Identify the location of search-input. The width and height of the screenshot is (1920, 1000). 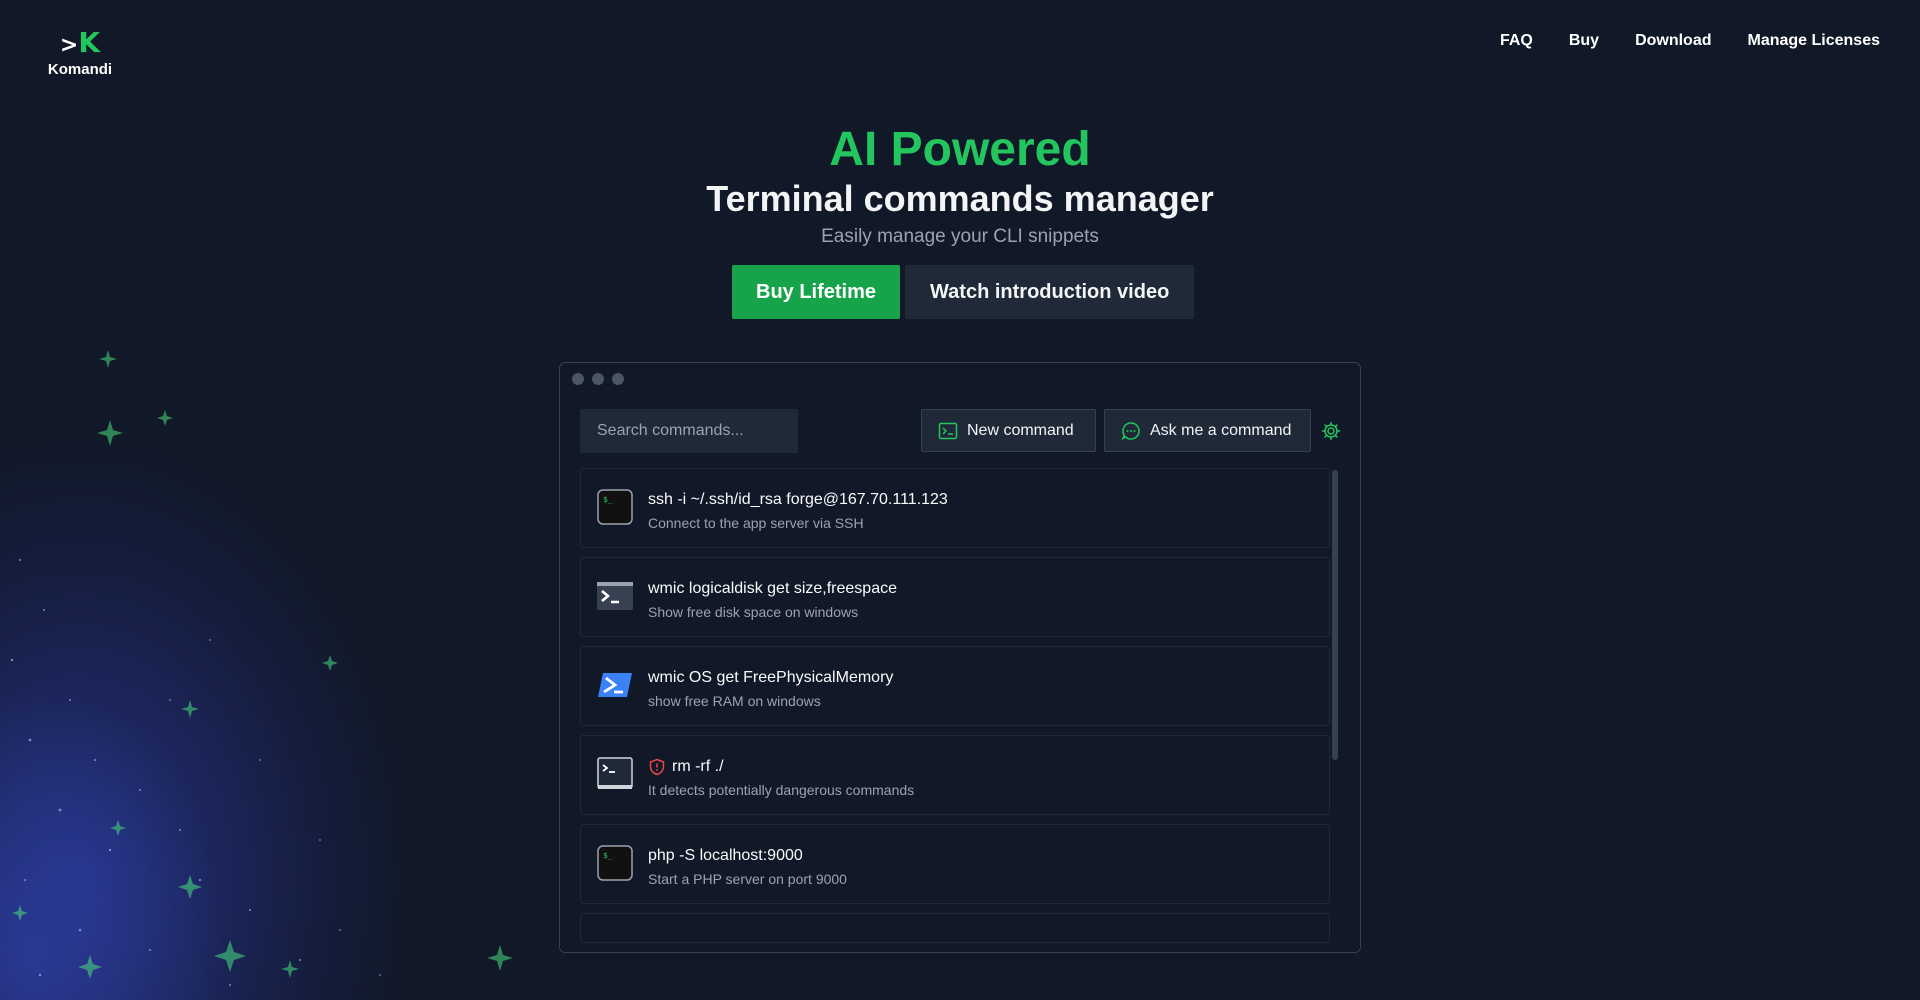
(689, 431).